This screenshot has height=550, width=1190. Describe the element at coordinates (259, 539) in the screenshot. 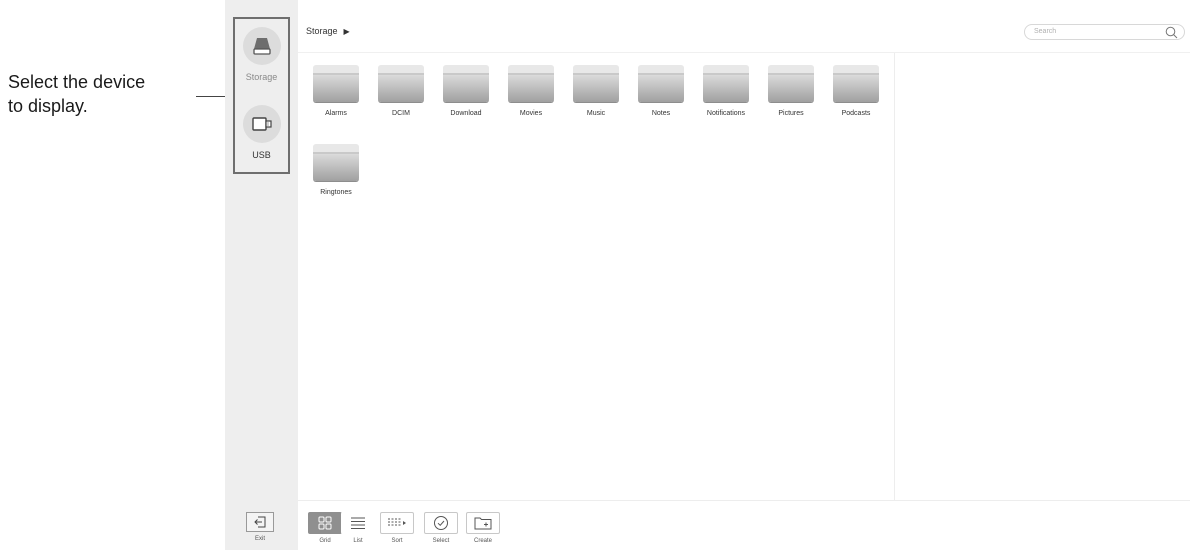

I see `exit-label: Exit` at that location.